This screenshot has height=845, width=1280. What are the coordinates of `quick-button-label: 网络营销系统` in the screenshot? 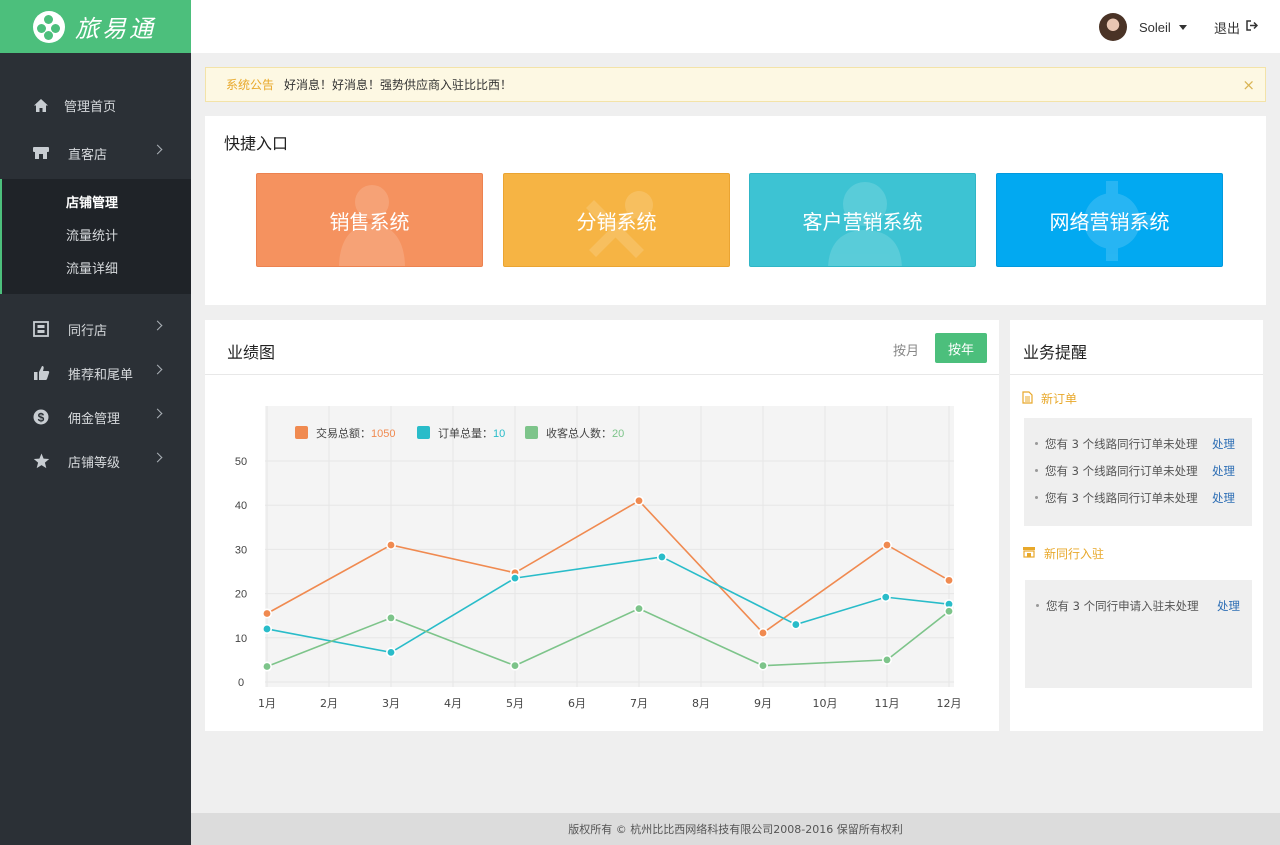 It's located at (1109, 221).